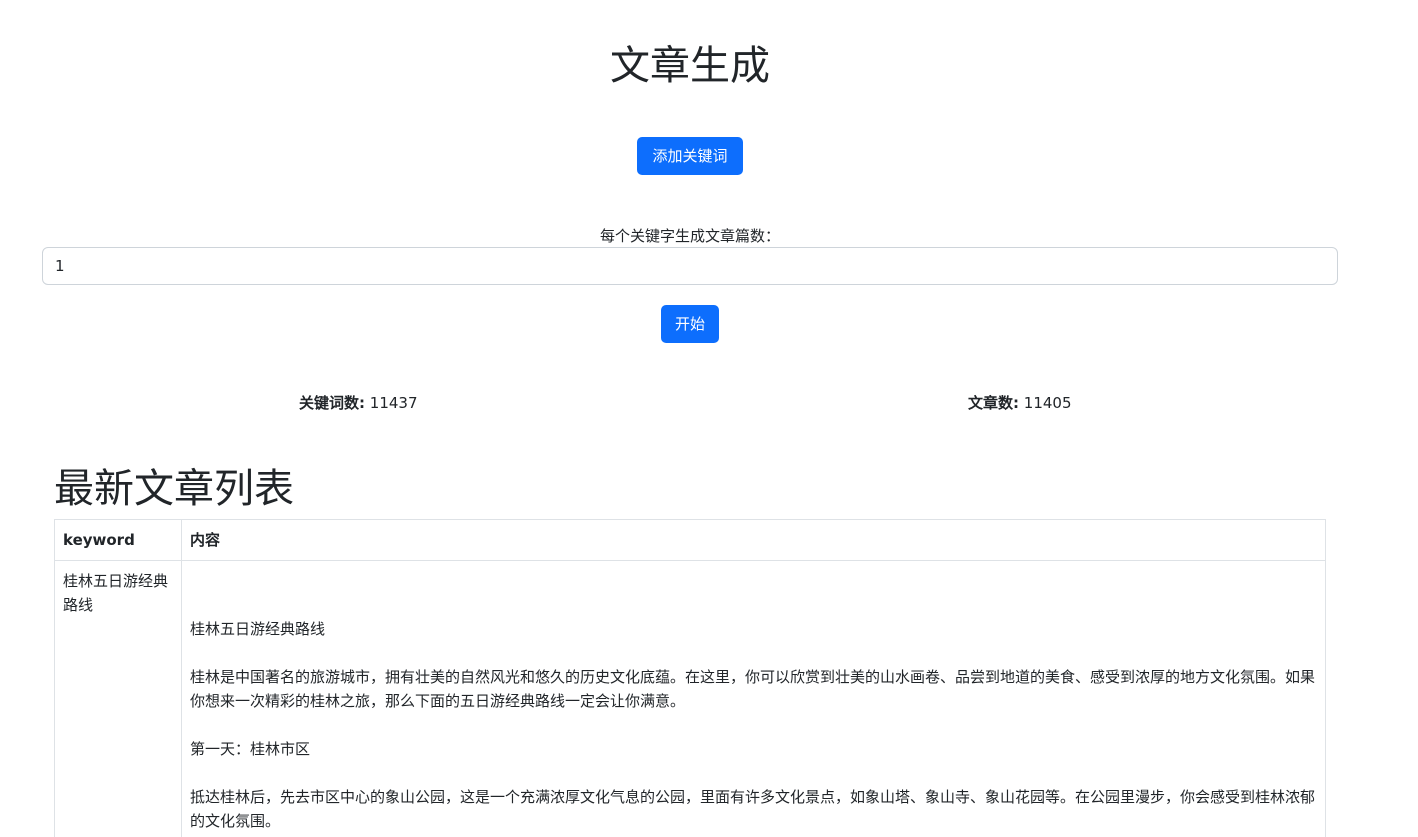 The height and width of the screenshot is (837, 1418). What do you see at coordinates (689, 236) in the screenshot?
I see `article-count-label: 每个关键字生成文章篇数：` at bounding box center [689, 236].